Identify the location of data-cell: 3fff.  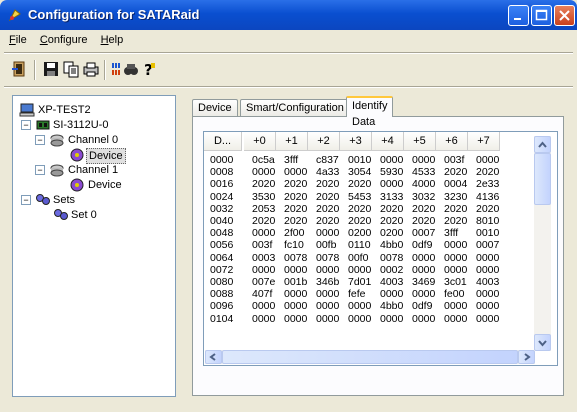
(291, 160).